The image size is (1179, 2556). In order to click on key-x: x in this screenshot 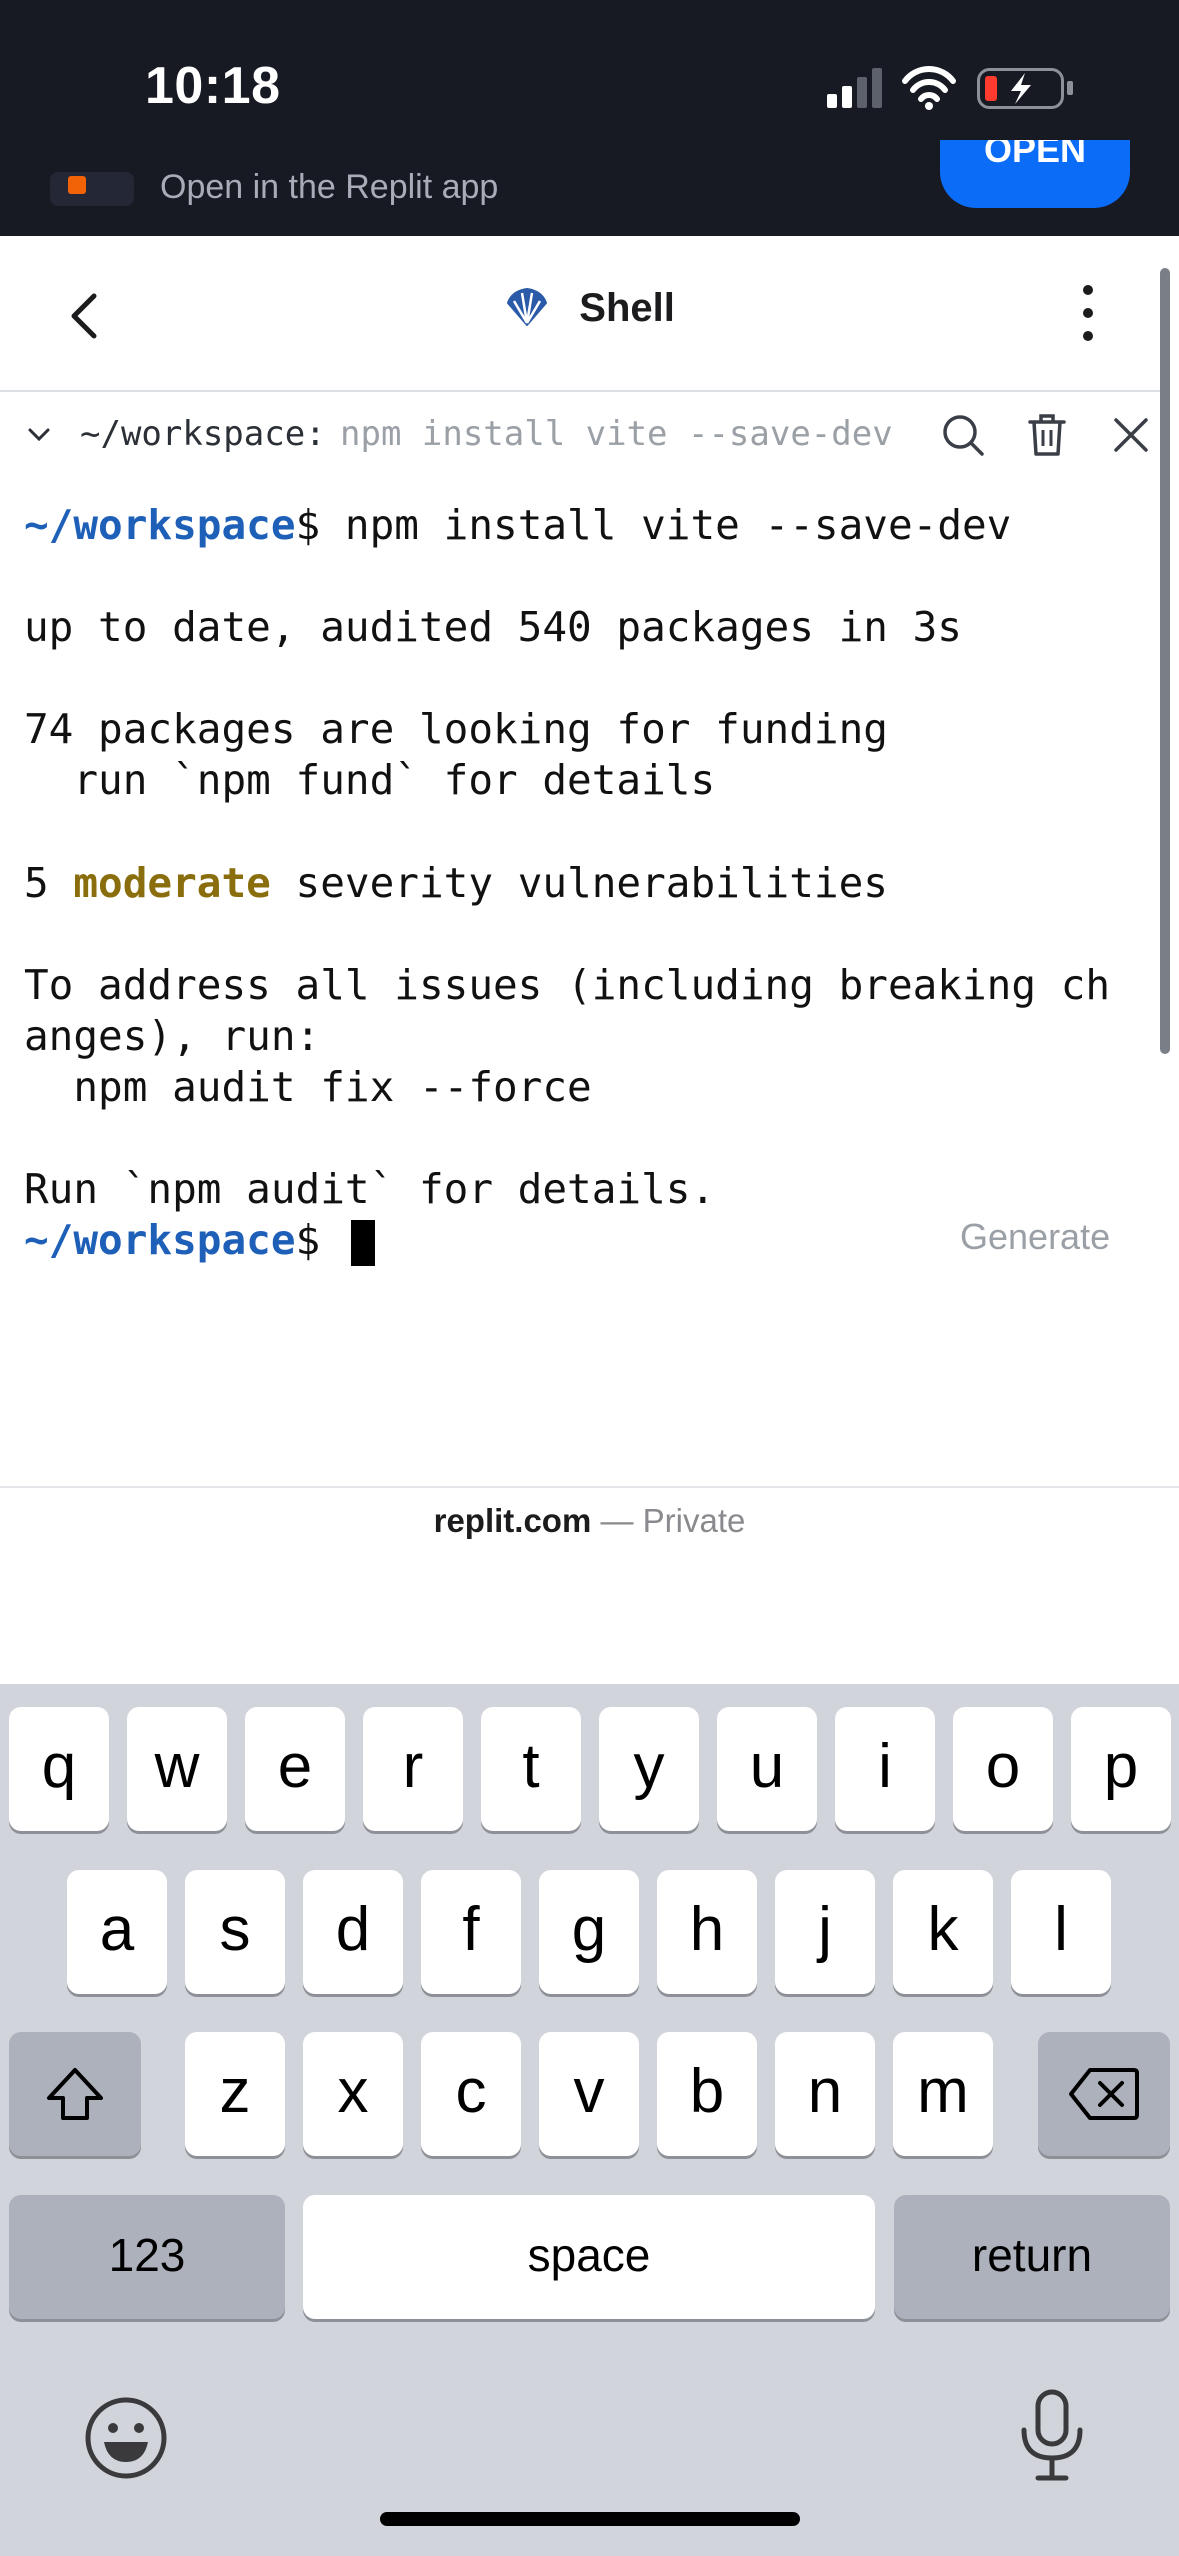, I will do `click(353, 2094)`.